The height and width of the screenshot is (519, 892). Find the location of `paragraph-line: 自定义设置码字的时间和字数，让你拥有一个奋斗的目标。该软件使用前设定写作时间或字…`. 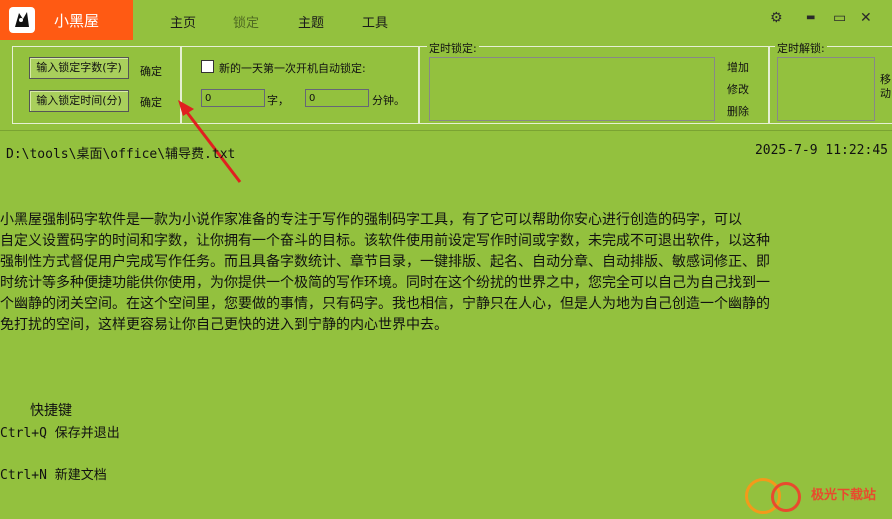

paragraph-line: 自定义设置码字的时间和字数，让你拥有一个奋斗的目标。该软件使用前设定写作时间或字… is located at coordinates (385, 241).